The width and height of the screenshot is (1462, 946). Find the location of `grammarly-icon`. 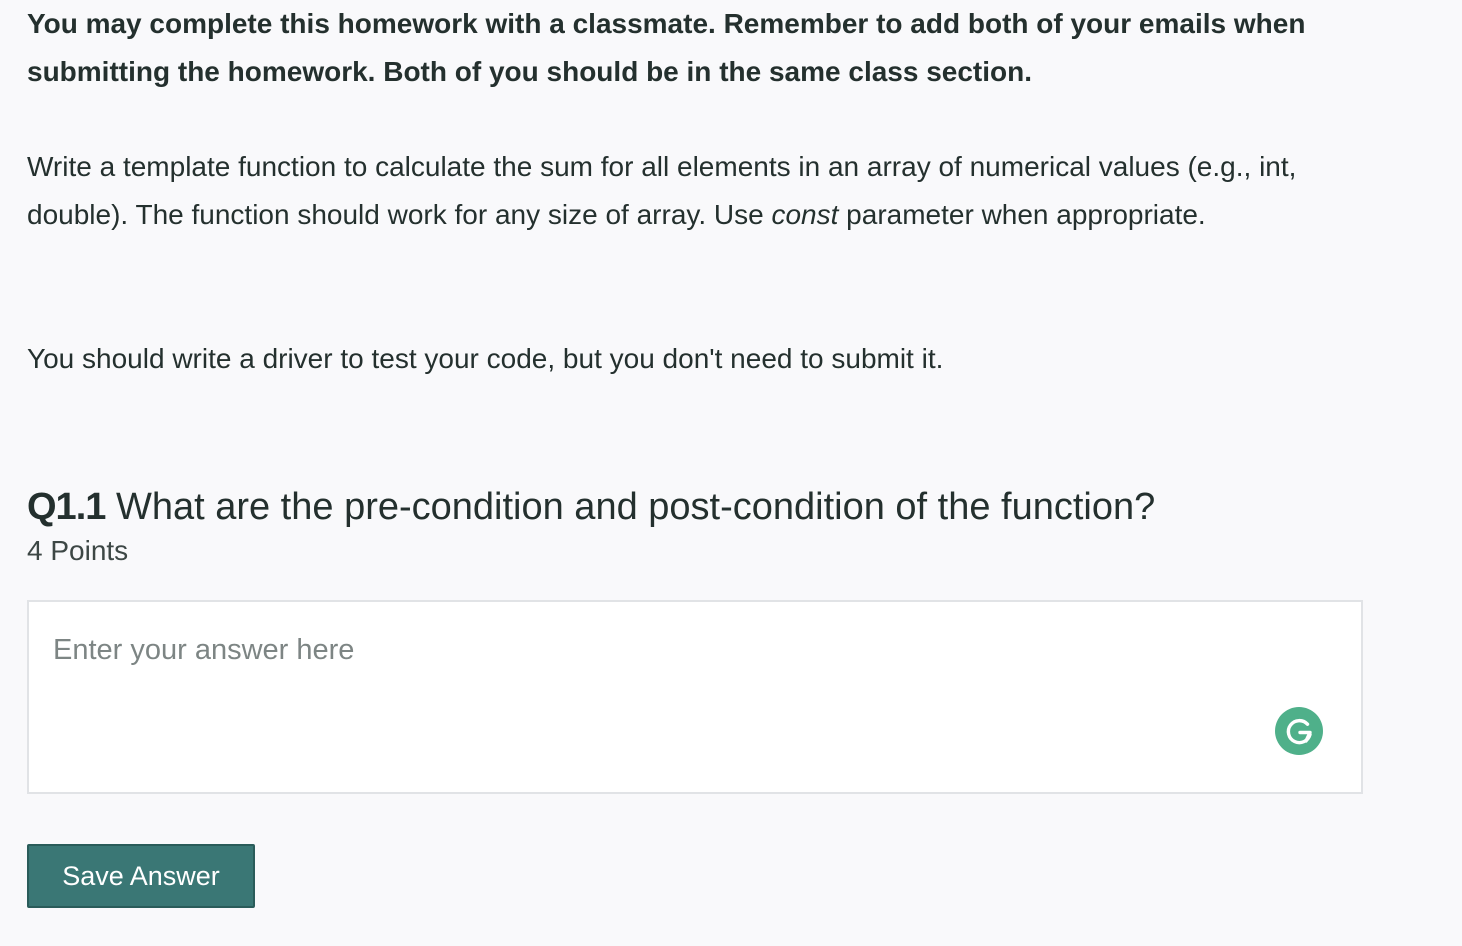

grammarly-icon is located at coordinates (1299, 731).